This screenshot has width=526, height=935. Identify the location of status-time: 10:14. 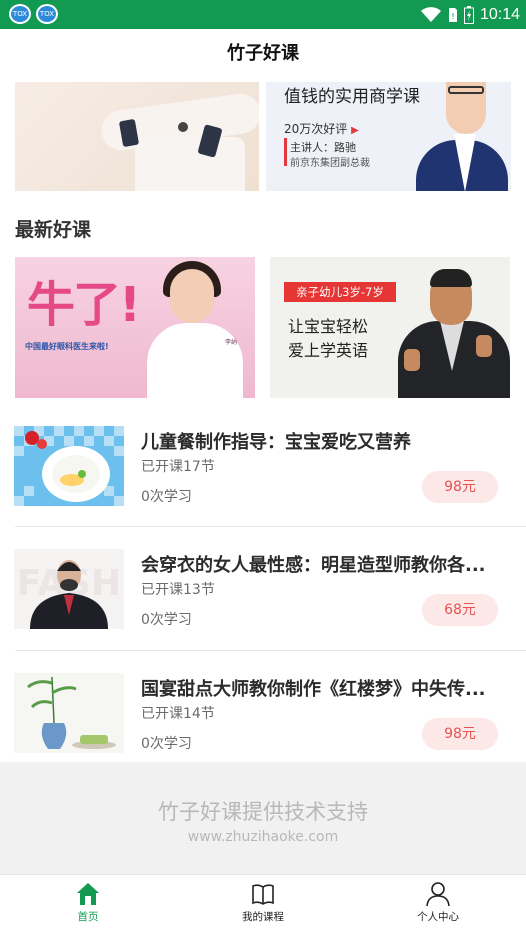
(499, 14).